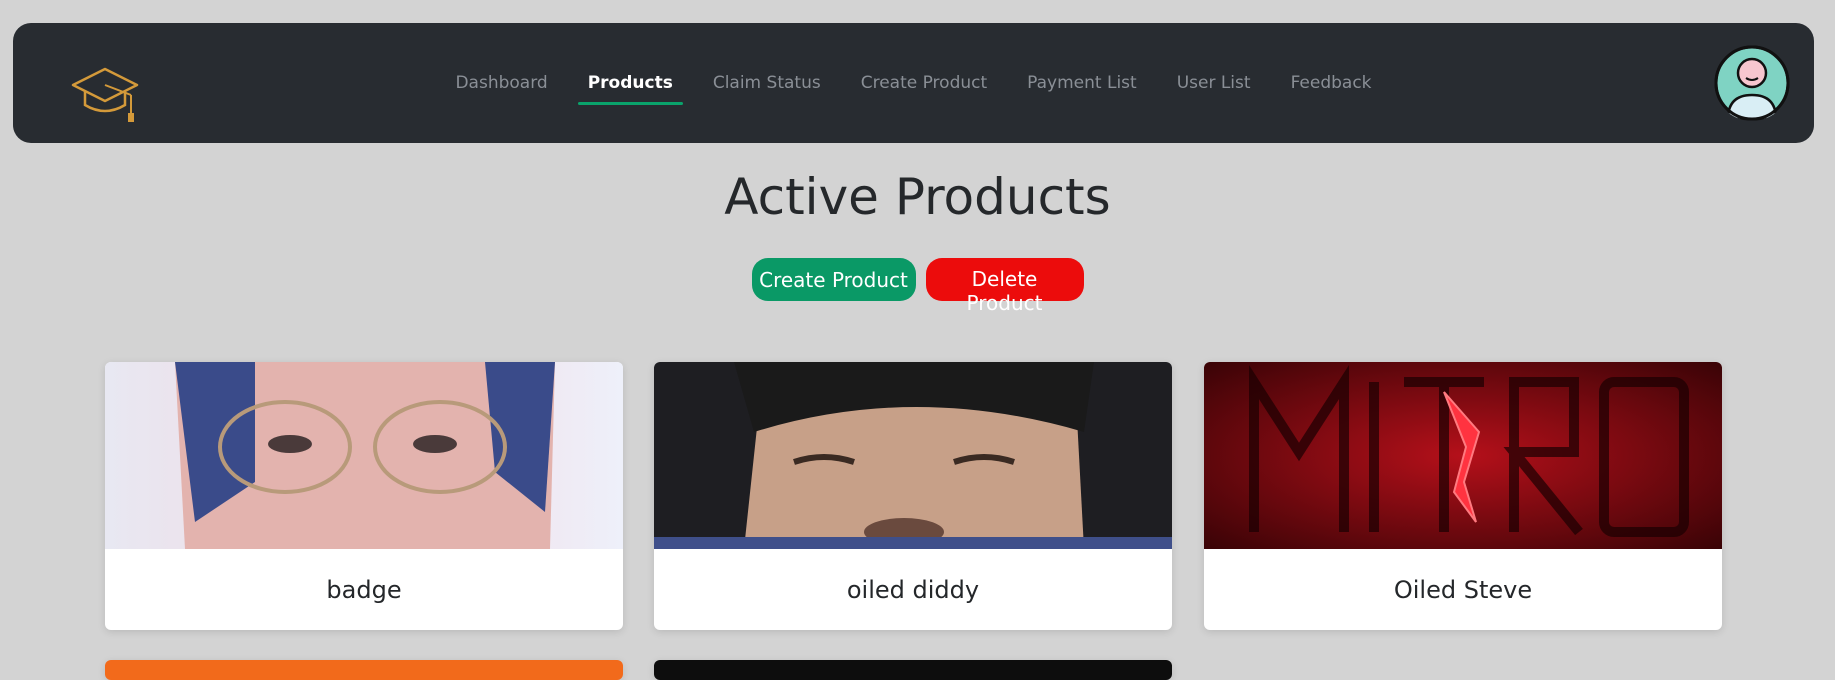 The height and width of the screenshot is (680, 1835). I want to click on nav-link-products: Products, so click(630, 87).